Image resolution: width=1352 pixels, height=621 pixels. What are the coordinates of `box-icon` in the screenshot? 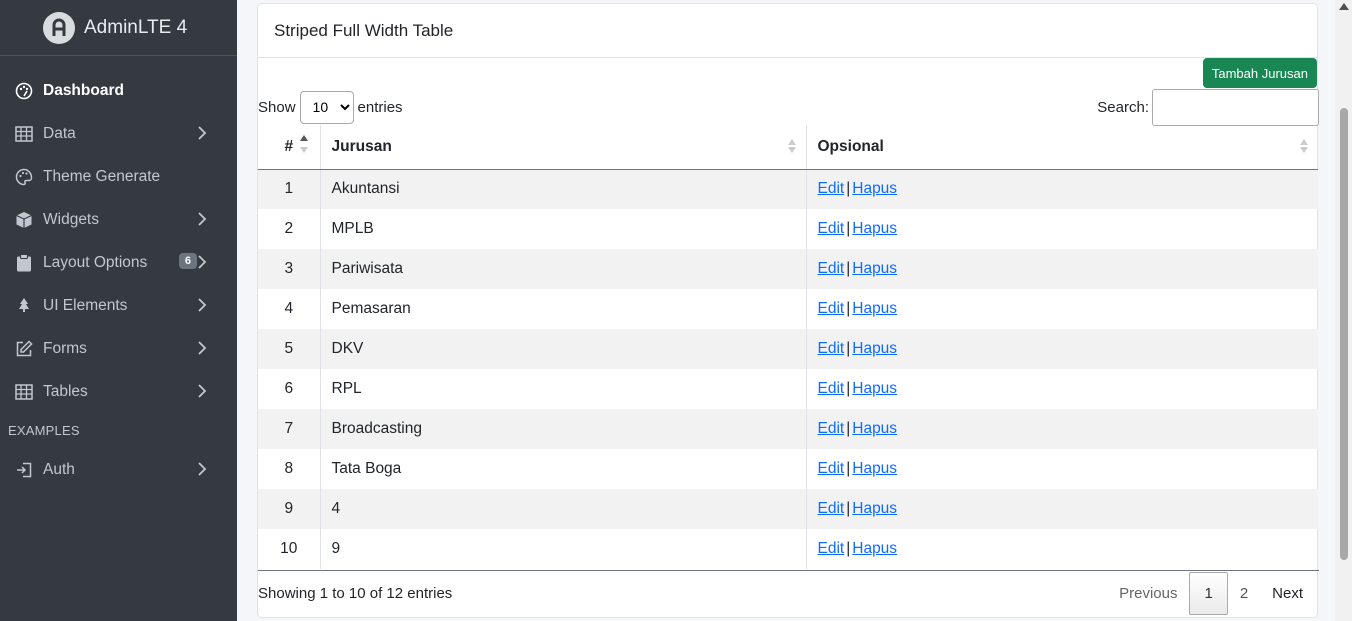 It's located at (24, 220).